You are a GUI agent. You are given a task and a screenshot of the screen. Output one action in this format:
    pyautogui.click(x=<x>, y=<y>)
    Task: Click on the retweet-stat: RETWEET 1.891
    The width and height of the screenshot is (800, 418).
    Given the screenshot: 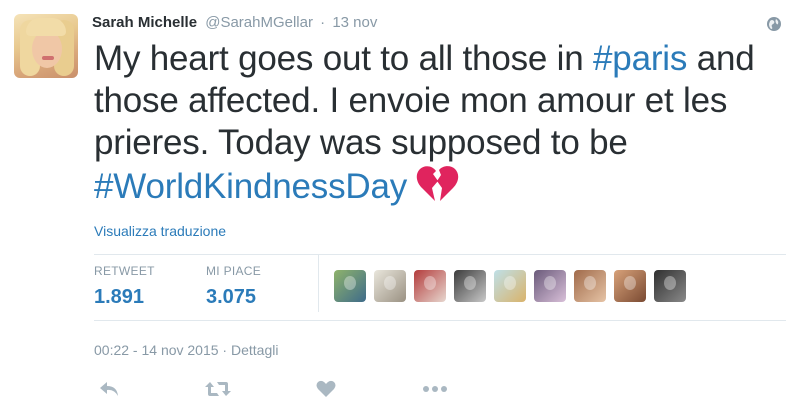 What is the action you would take?
    pyautogui.click(x=124, y=286)
    